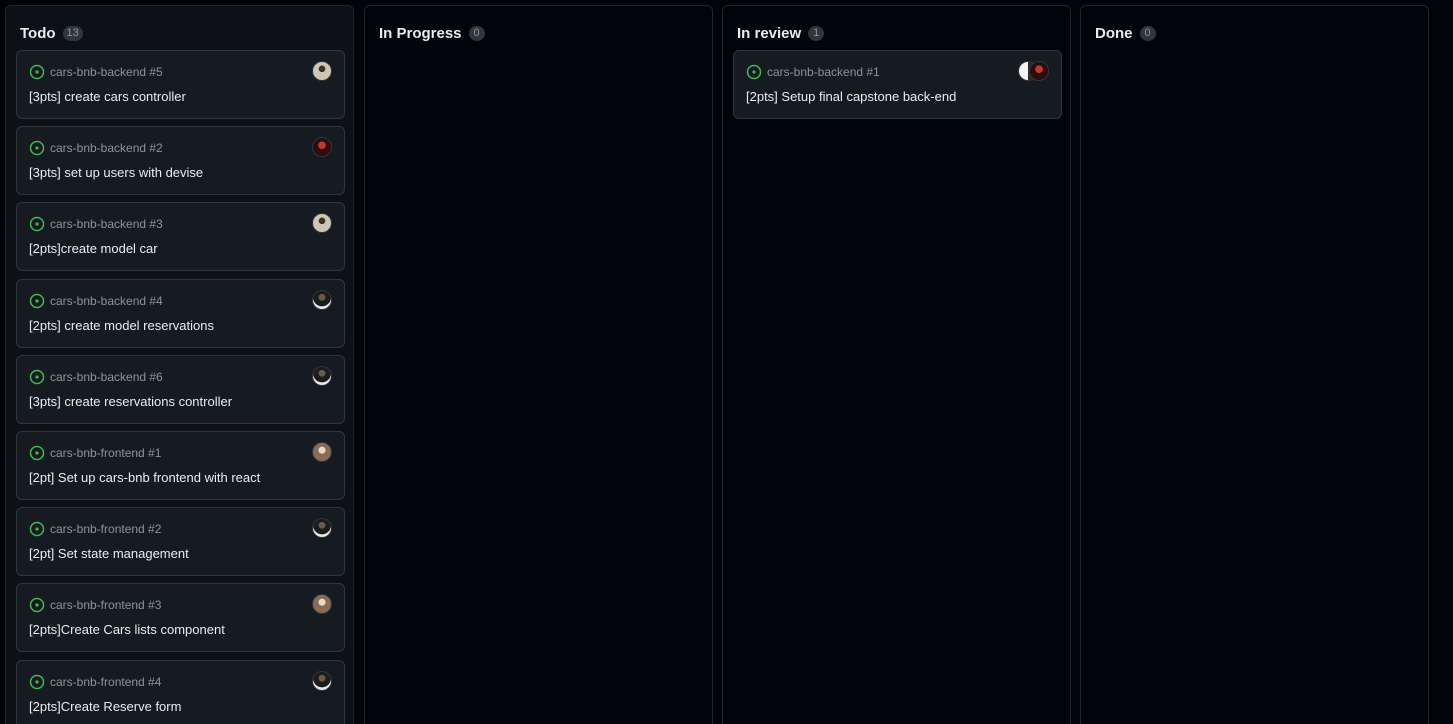 The width and height of the screenshot is (1453, 724). I want to click on card-title: [3pts] set up users with devise, so click(116, 172).